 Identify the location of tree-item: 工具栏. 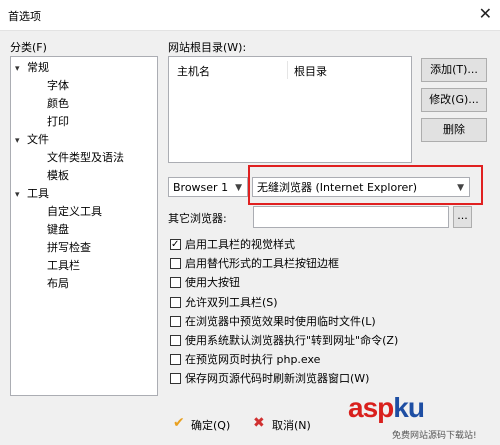
(63, 266).